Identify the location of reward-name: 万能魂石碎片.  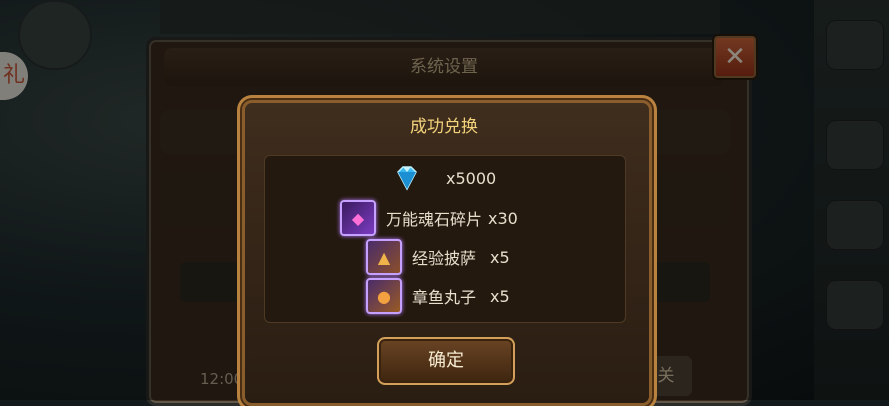
(434, 219).